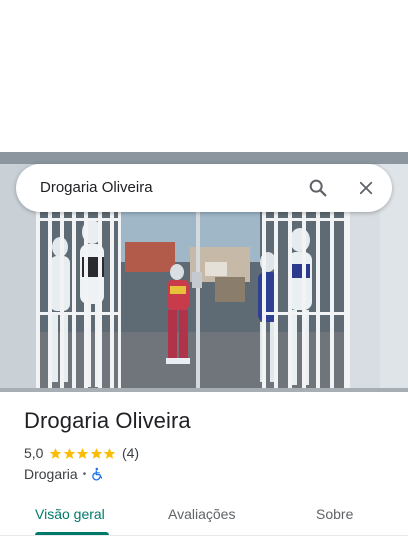  I want to click on tabs-divider, so click(204, 535).